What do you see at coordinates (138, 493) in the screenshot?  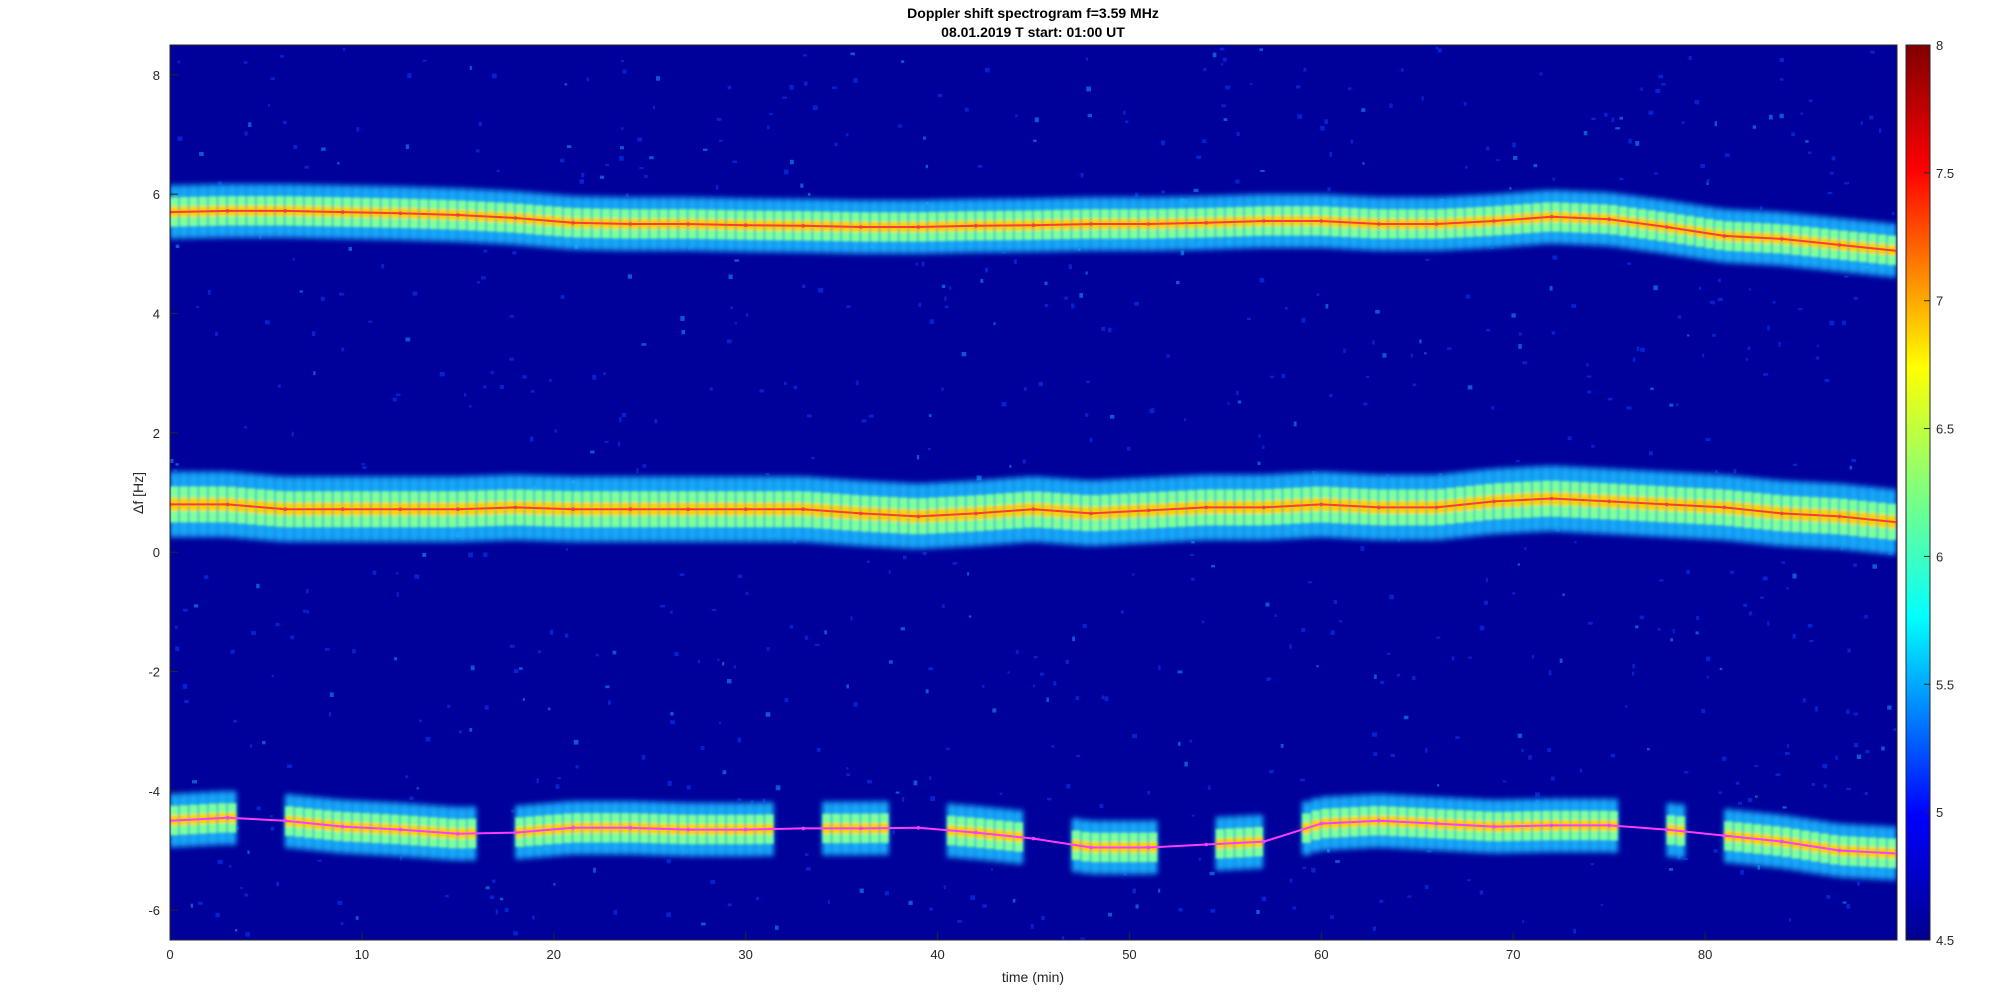 I see `y-axis-label: Δf [Hz]` at bounding box center [138, 493].